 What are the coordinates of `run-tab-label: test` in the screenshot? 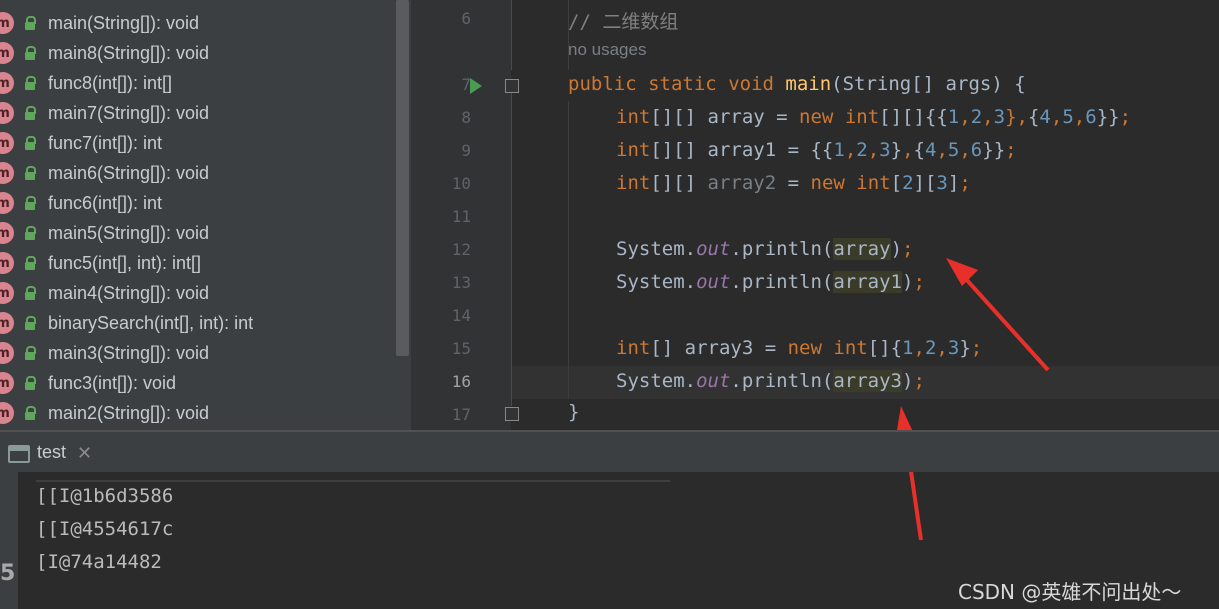 It's located at (51, 452).